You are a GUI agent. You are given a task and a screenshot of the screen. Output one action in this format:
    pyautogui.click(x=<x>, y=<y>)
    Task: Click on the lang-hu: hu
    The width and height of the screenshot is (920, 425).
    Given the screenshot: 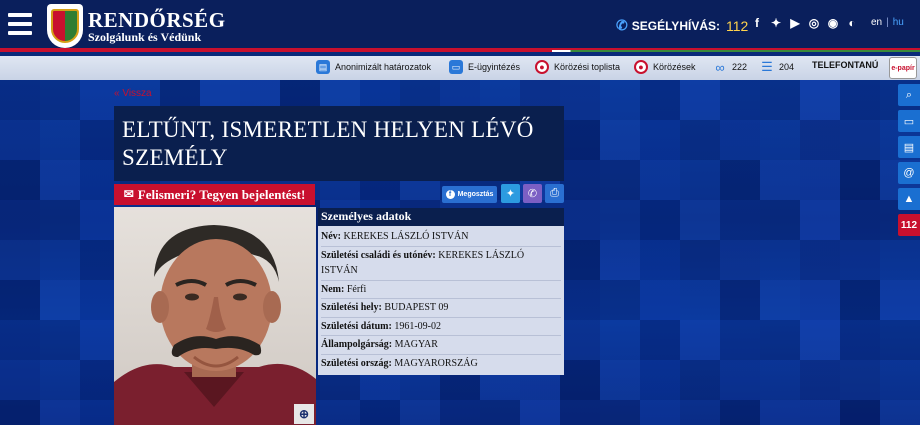 What is the action you would take?
    pyautogui.click(x=898, y=22)
    